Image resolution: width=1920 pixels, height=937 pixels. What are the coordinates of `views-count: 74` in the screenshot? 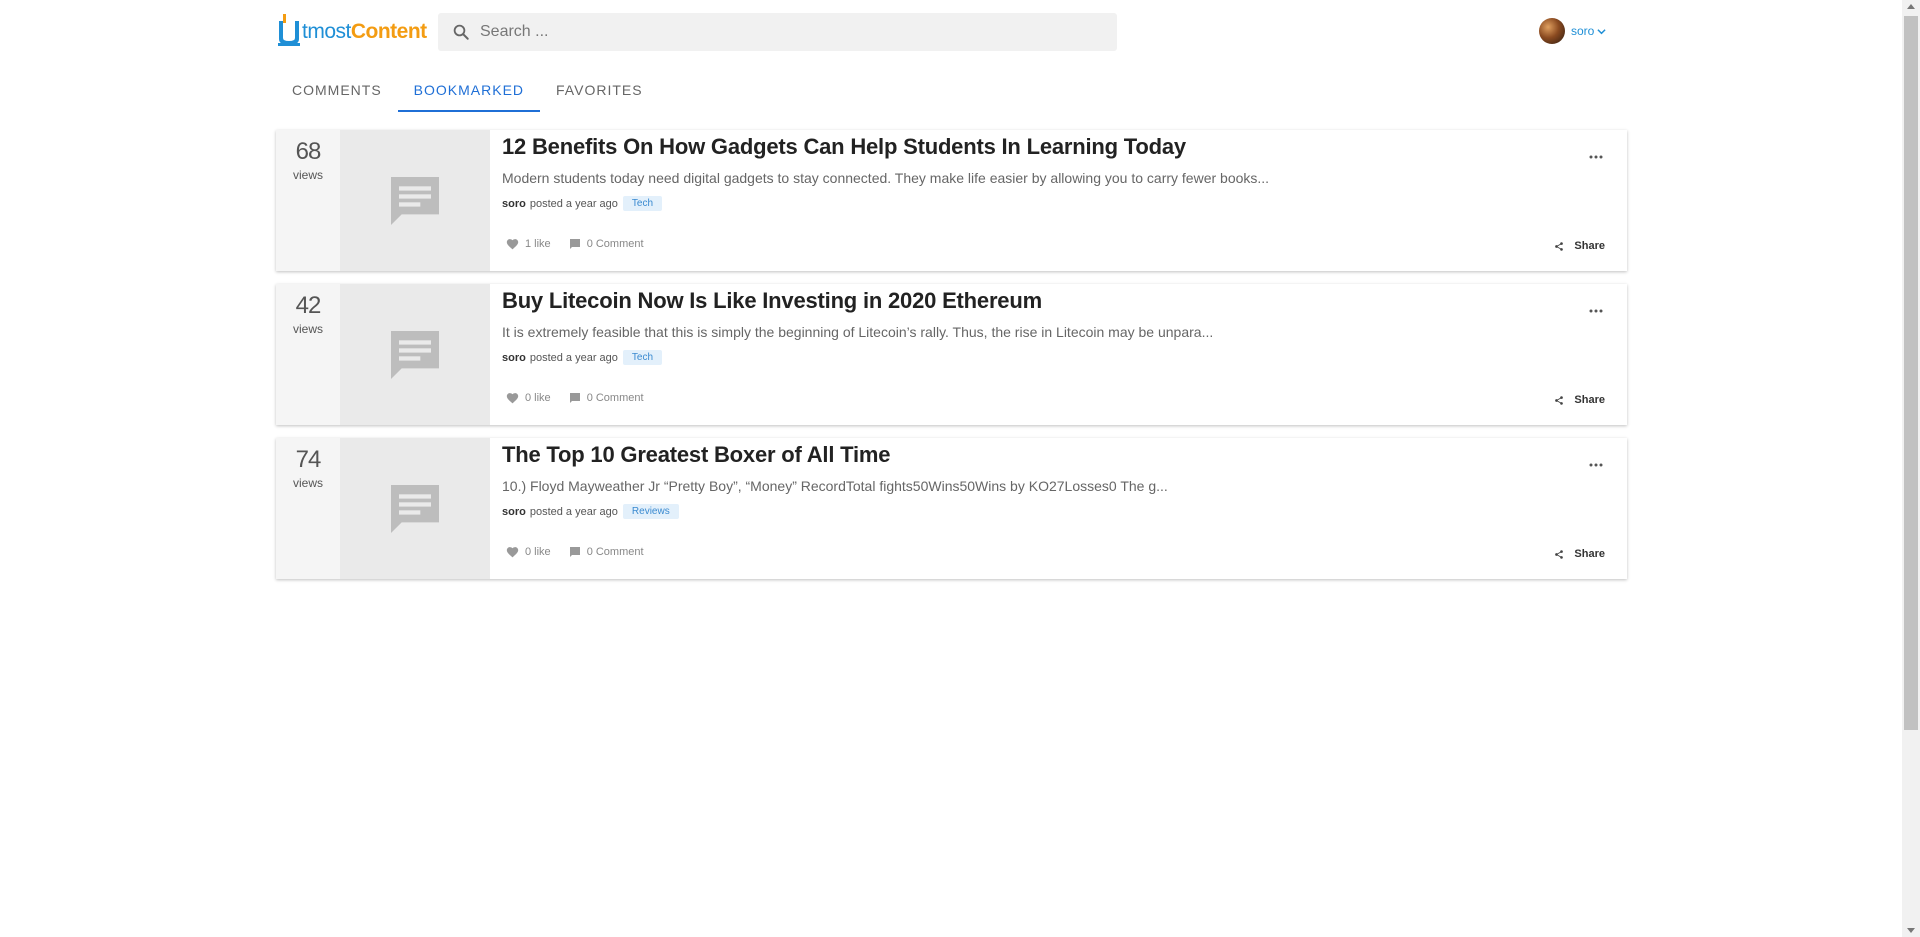 It's located at (308, 459).